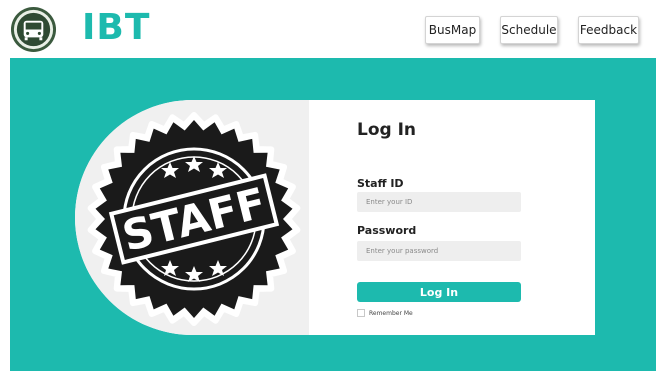 Image resolution: width=665 pixels, height=371 pixels. I want to click on remember-me: Remember Me, so click(385, 313).